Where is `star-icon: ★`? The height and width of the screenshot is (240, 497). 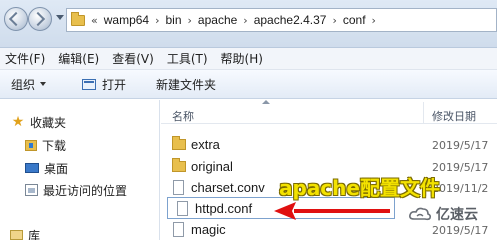 star-icon: ★ is located at coordinates (18, 122).